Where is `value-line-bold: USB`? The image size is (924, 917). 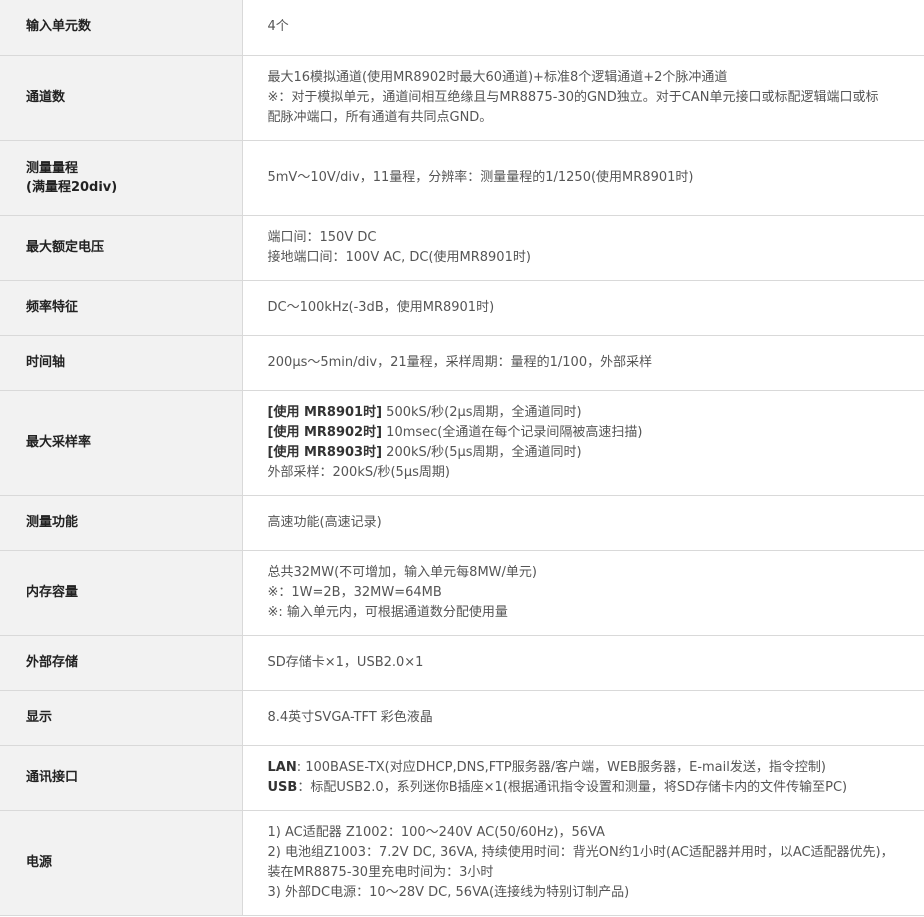
value-line-bold: USB is located at coordinates (282, 787).